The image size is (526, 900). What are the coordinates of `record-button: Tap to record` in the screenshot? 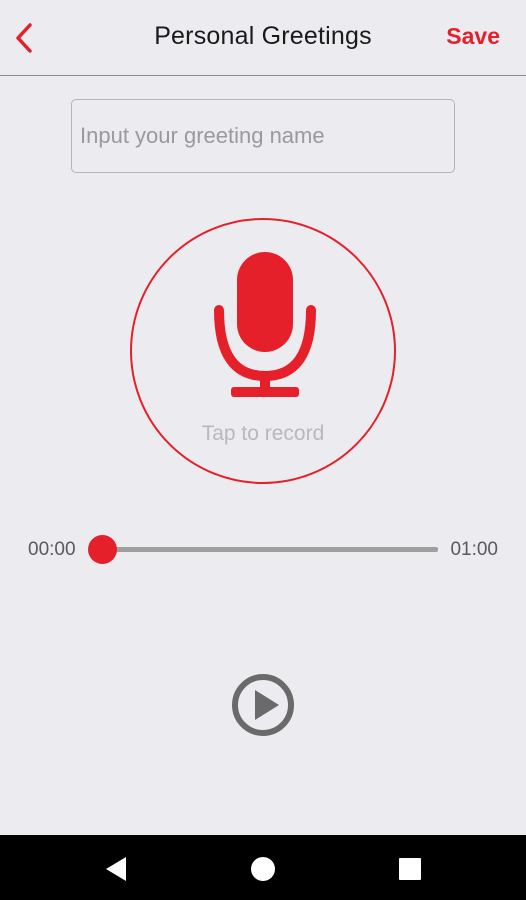 It's located at (263, 351).